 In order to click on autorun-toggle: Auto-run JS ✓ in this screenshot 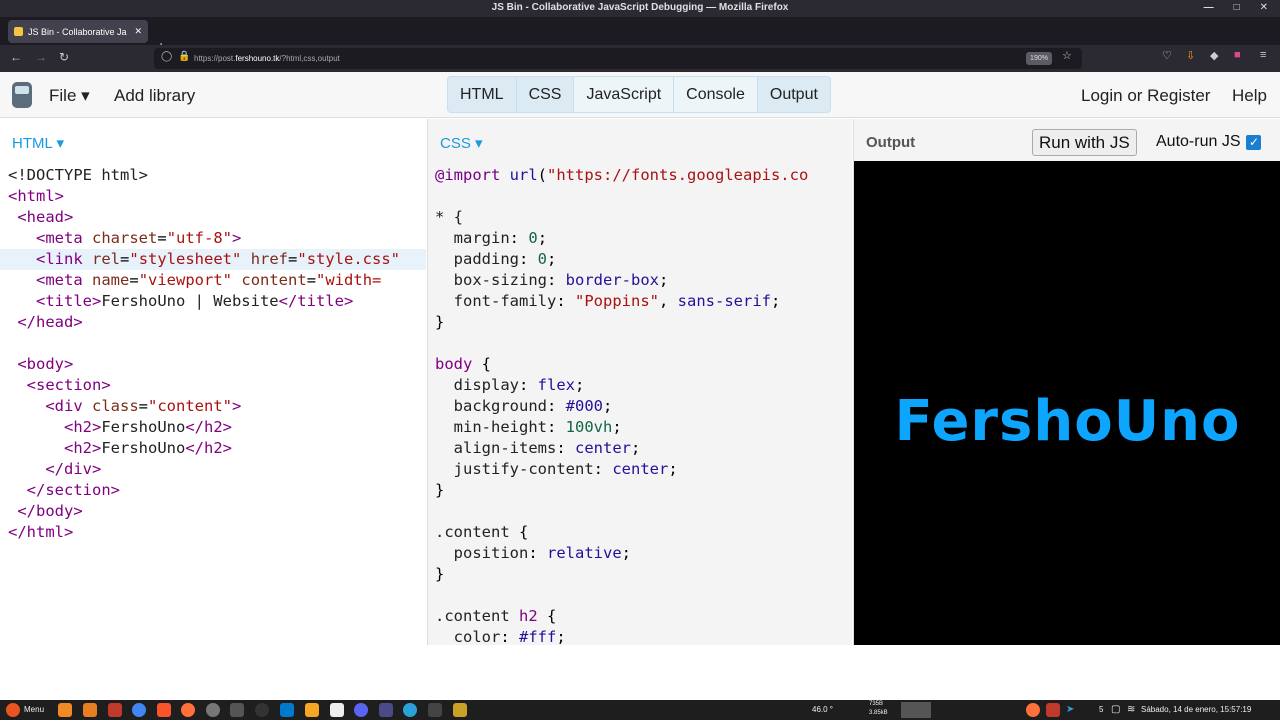, I will do `click(1209, 142)`.